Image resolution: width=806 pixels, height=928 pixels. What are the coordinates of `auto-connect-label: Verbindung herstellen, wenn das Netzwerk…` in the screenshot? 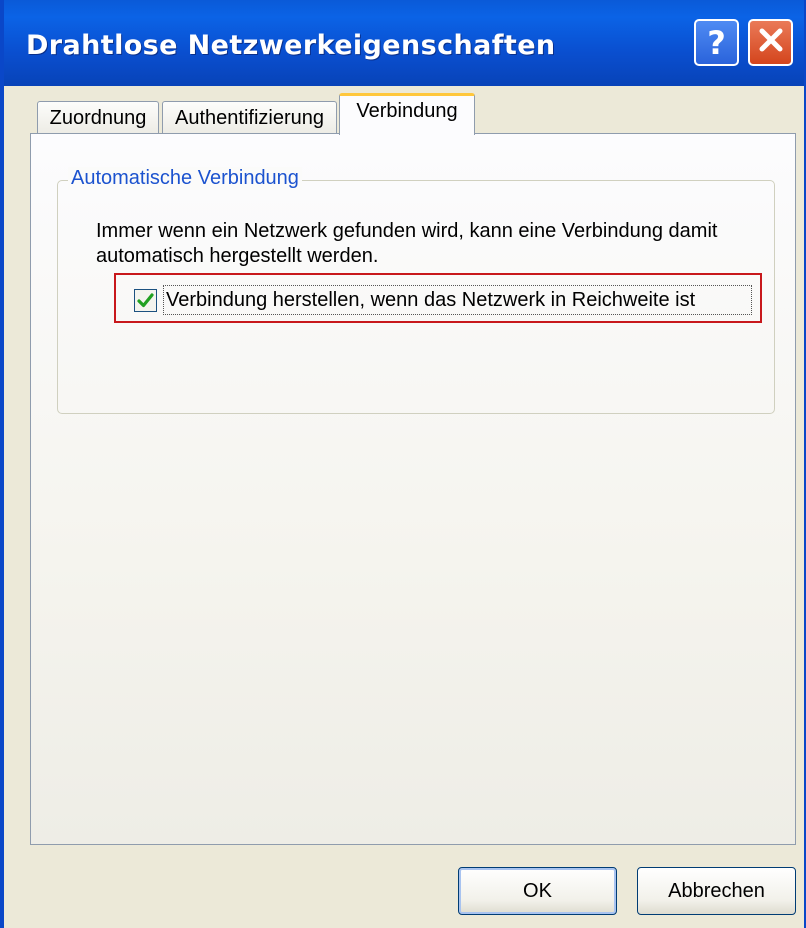 It's located at (457, 300).